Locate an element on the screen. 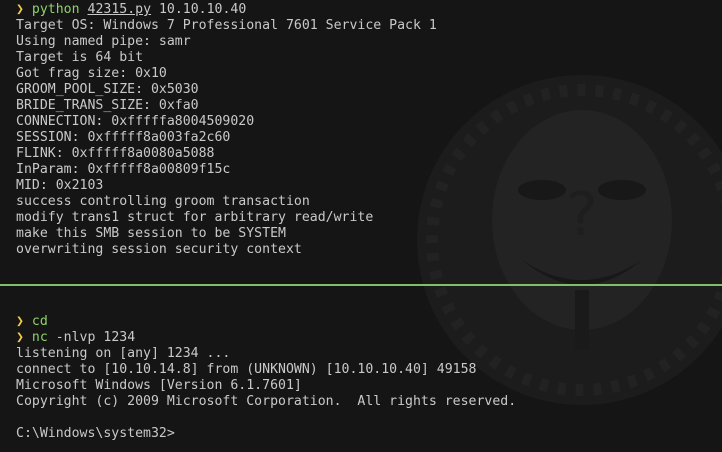 The height and width of the screenshot is (452, 722). output-line: FLINK: 0xfffff8a0080a5088 is located at coordinates (115, 153).